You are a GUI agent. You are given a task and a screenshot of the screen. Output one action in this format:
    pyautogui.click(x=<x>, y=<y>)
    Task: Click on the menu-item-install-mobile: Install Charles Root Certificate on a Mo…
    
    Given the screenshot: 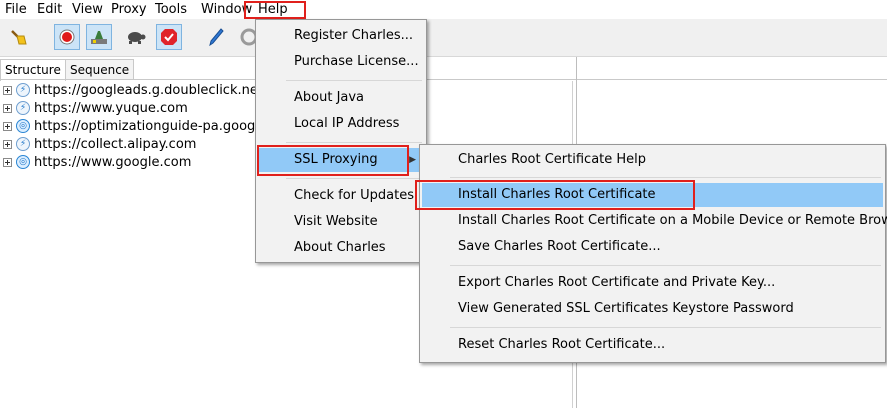 What is the action you would take?
    pyautogui.click(x=654, y=221)
    